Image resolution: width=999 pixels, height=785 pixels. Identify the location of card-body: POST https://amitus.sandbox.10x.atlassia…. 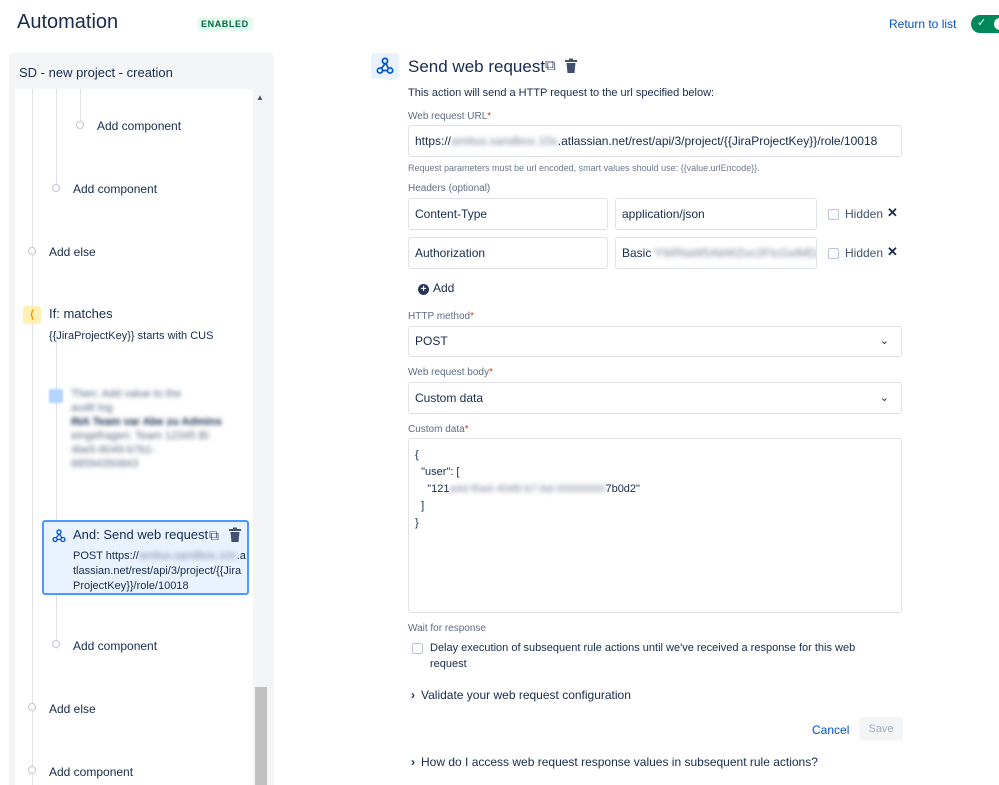
(159, 571).